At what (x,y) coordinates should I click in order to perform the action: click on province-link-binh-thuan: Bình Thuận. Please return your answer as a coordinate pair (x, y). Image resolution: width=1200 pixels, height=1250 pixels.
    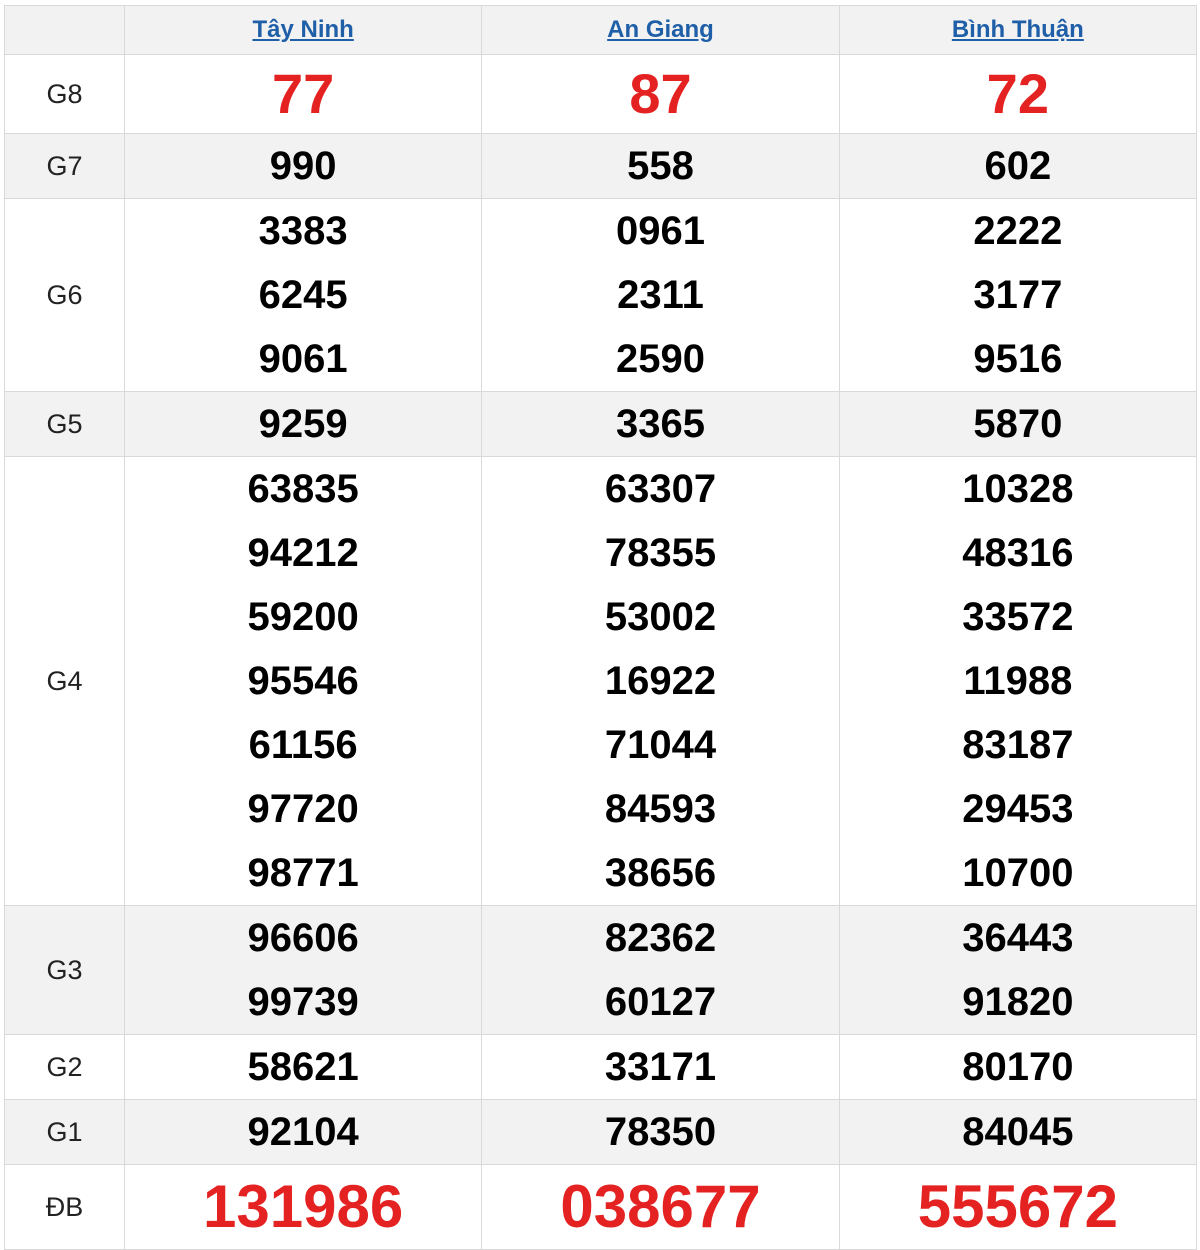
    Looking at the image, I should click on (1018, 29).